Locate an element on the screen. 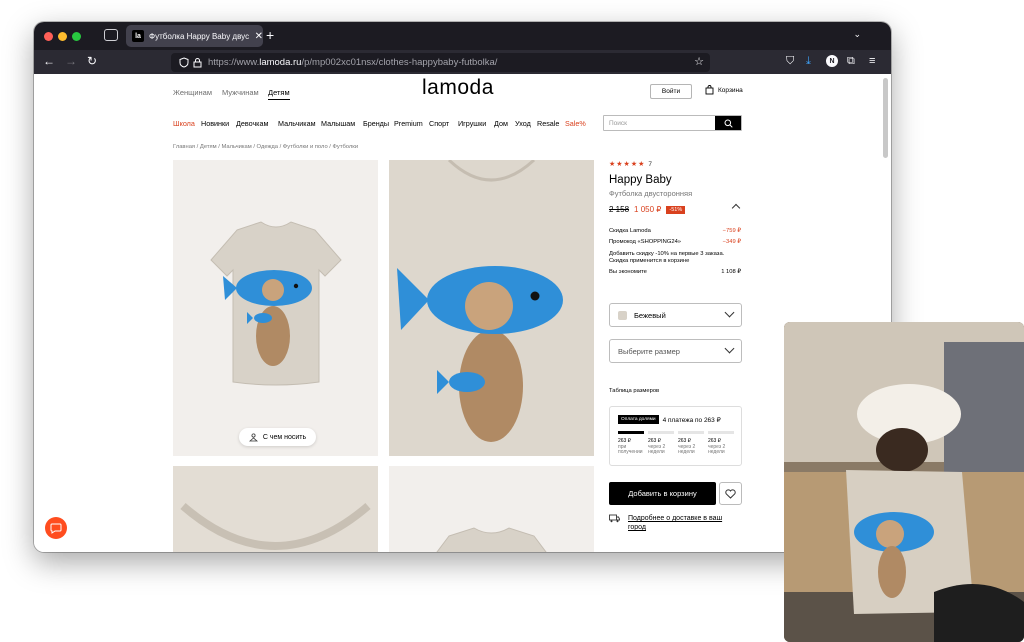 This screenshot has height=642, width=1024. close-window-button is located at coordinates (48, 36).